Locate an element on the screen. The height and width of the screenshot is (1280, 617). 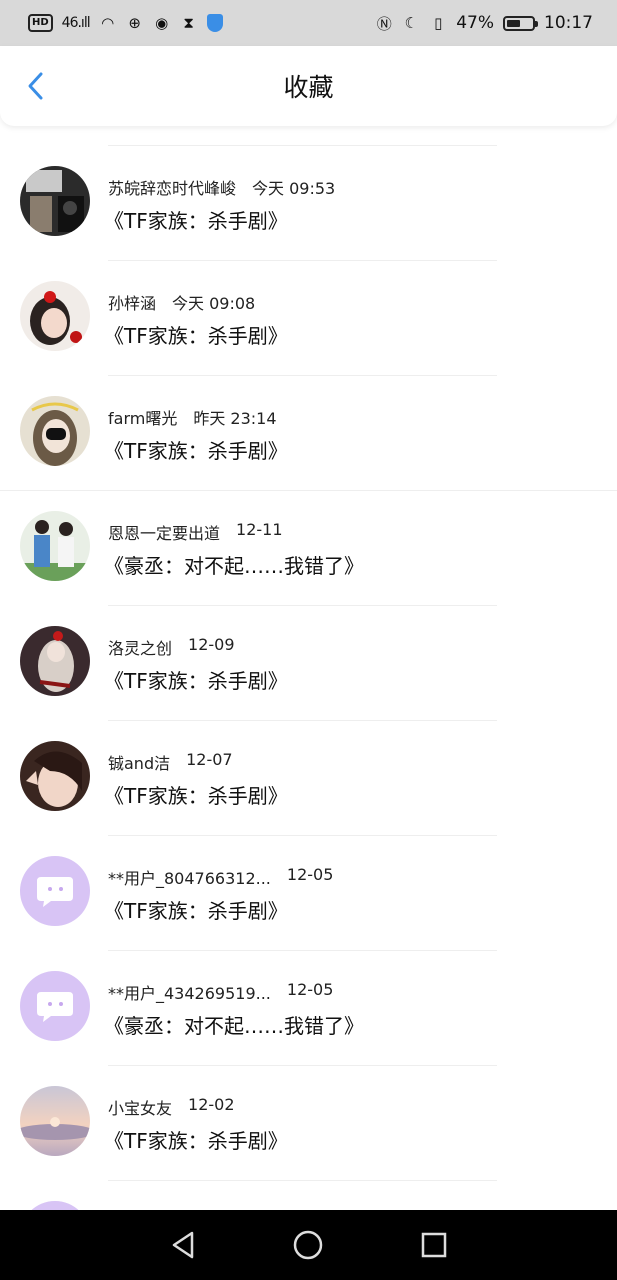
username: 苏皖辞恋时代峰峻 is located at coordinates (172, 187).